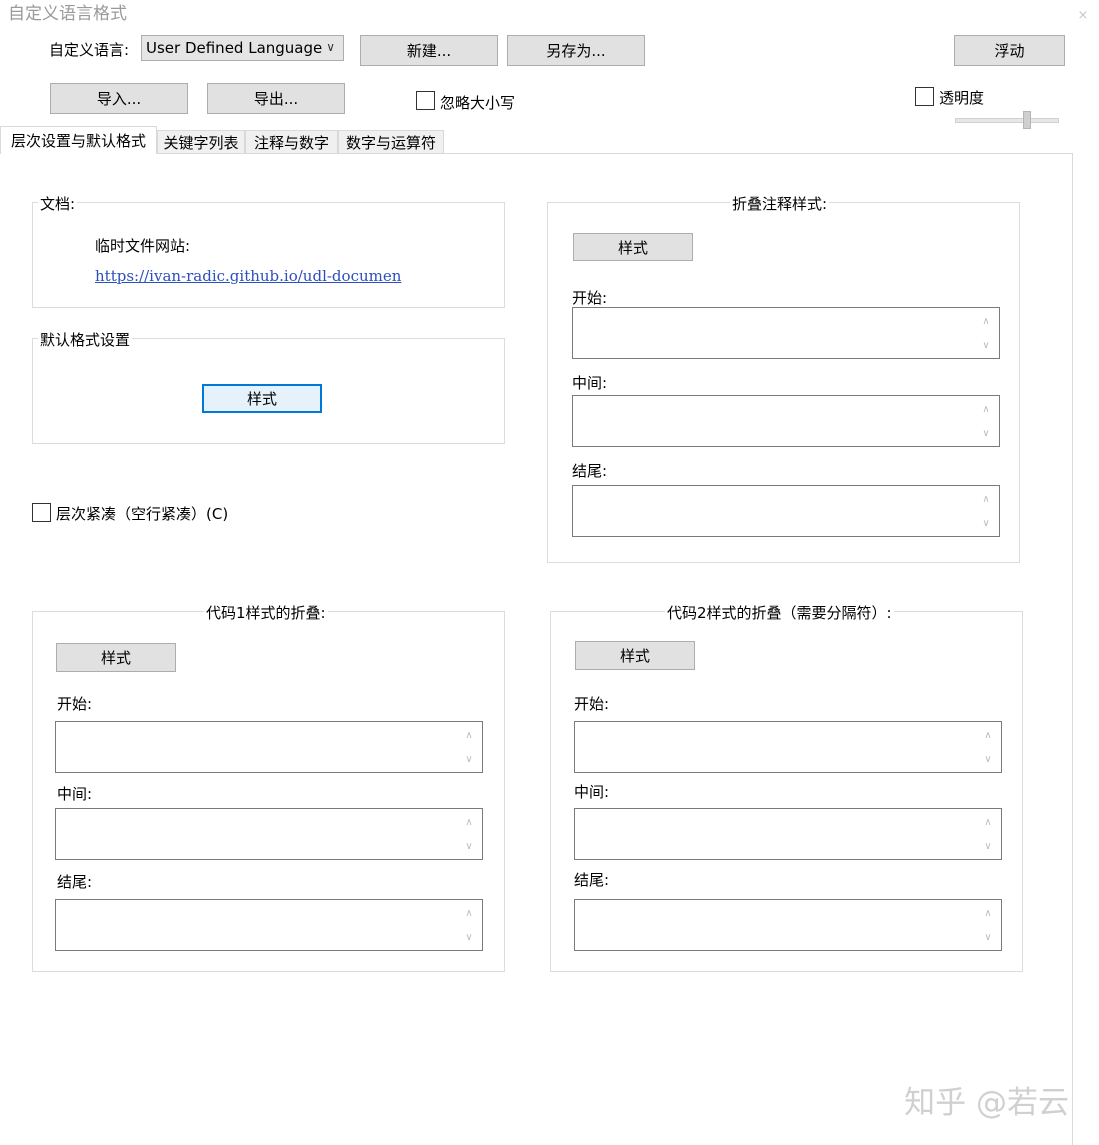 The height and width of the screenshot is (1145, 1099). What do you see at coordinates (1027, 120) in the screenshot?
I see `transparency-slider-thumb` at bounding box center [1027, 120].